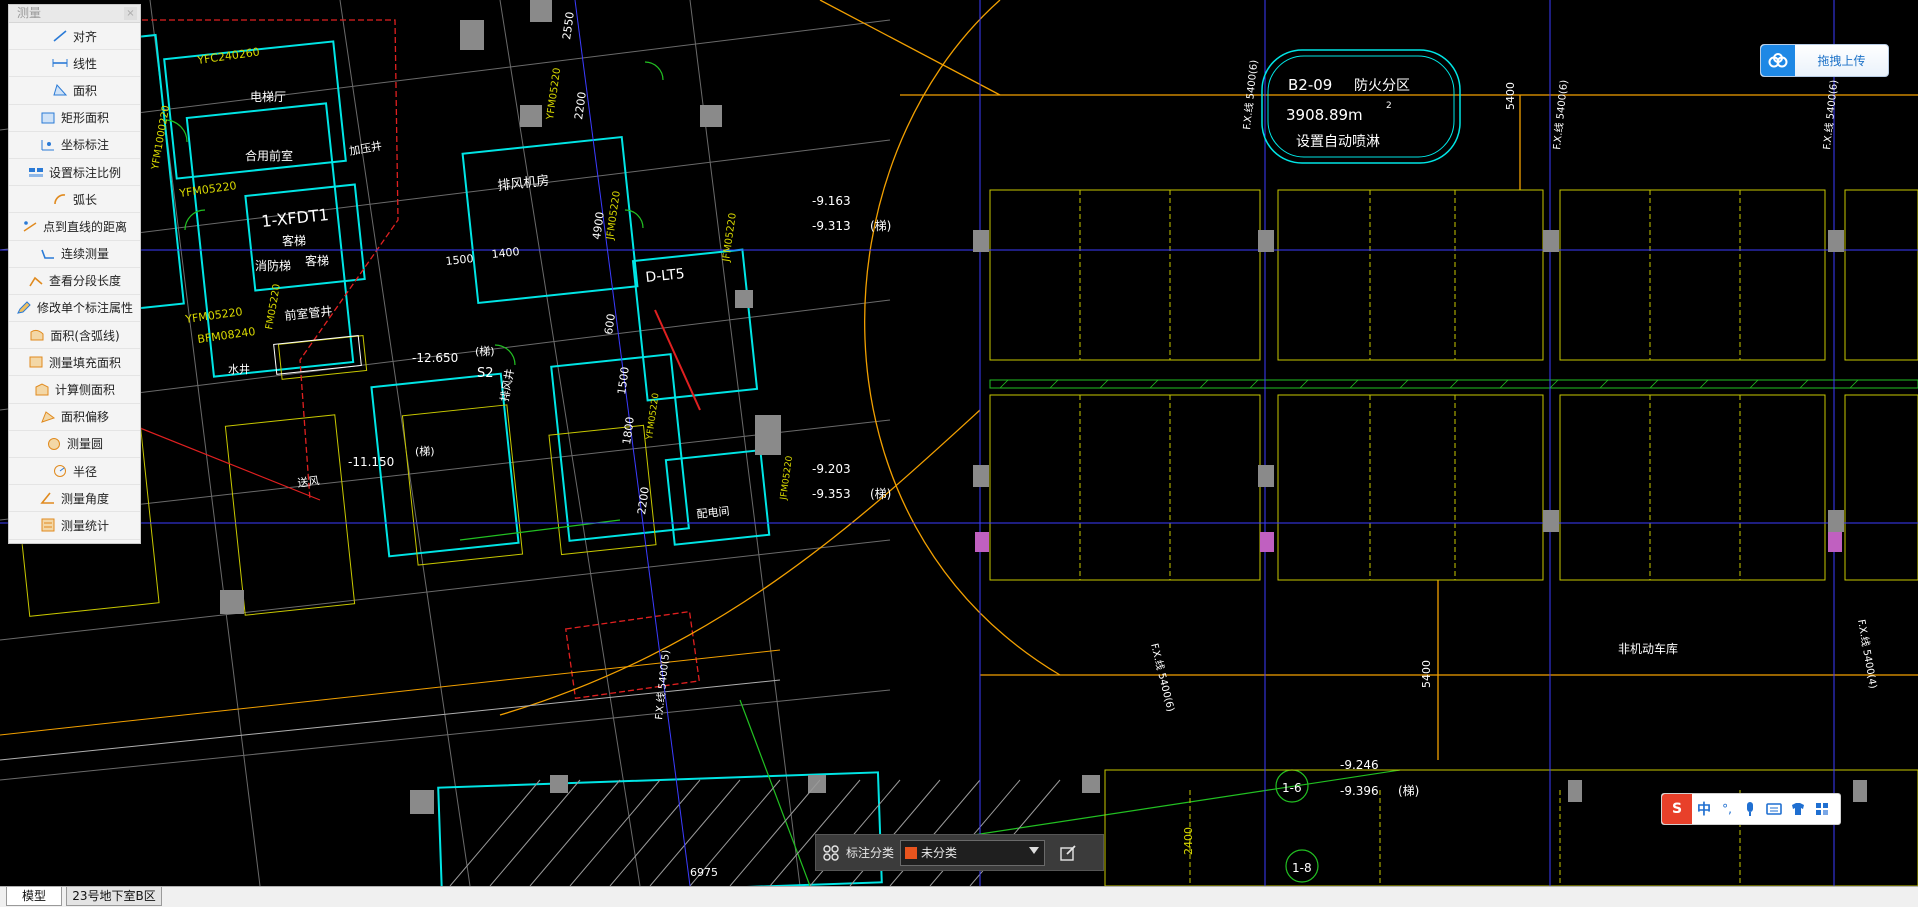 The image size is (1918, 907). I want to click on arc-area-icon, so click(37, 335).